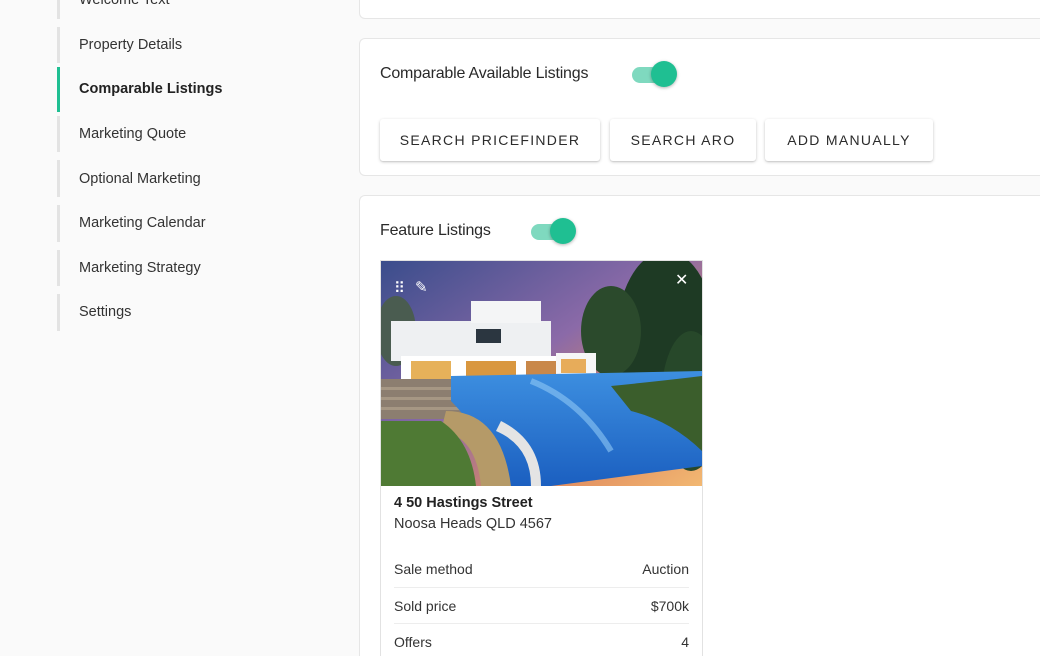  I want to click on listing-detail-row: Sold price $700k, so click(541, 605).